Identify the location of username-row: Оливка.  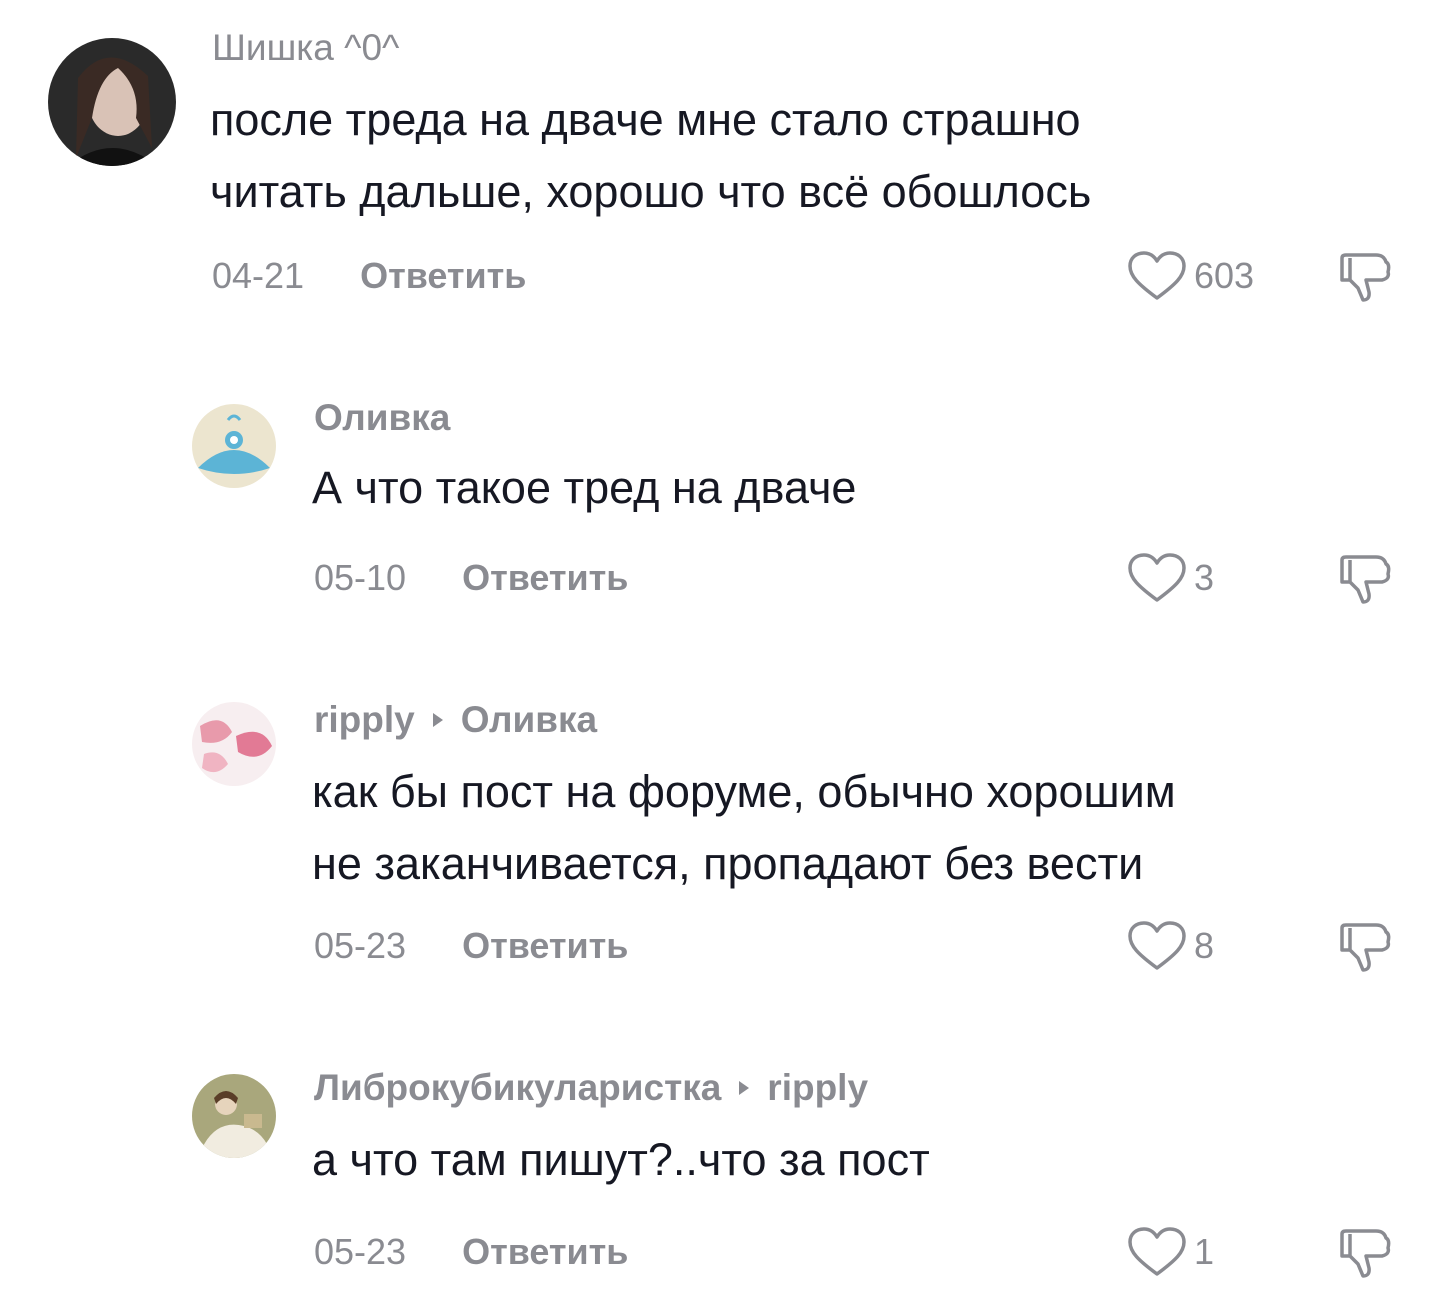
(382, 418).